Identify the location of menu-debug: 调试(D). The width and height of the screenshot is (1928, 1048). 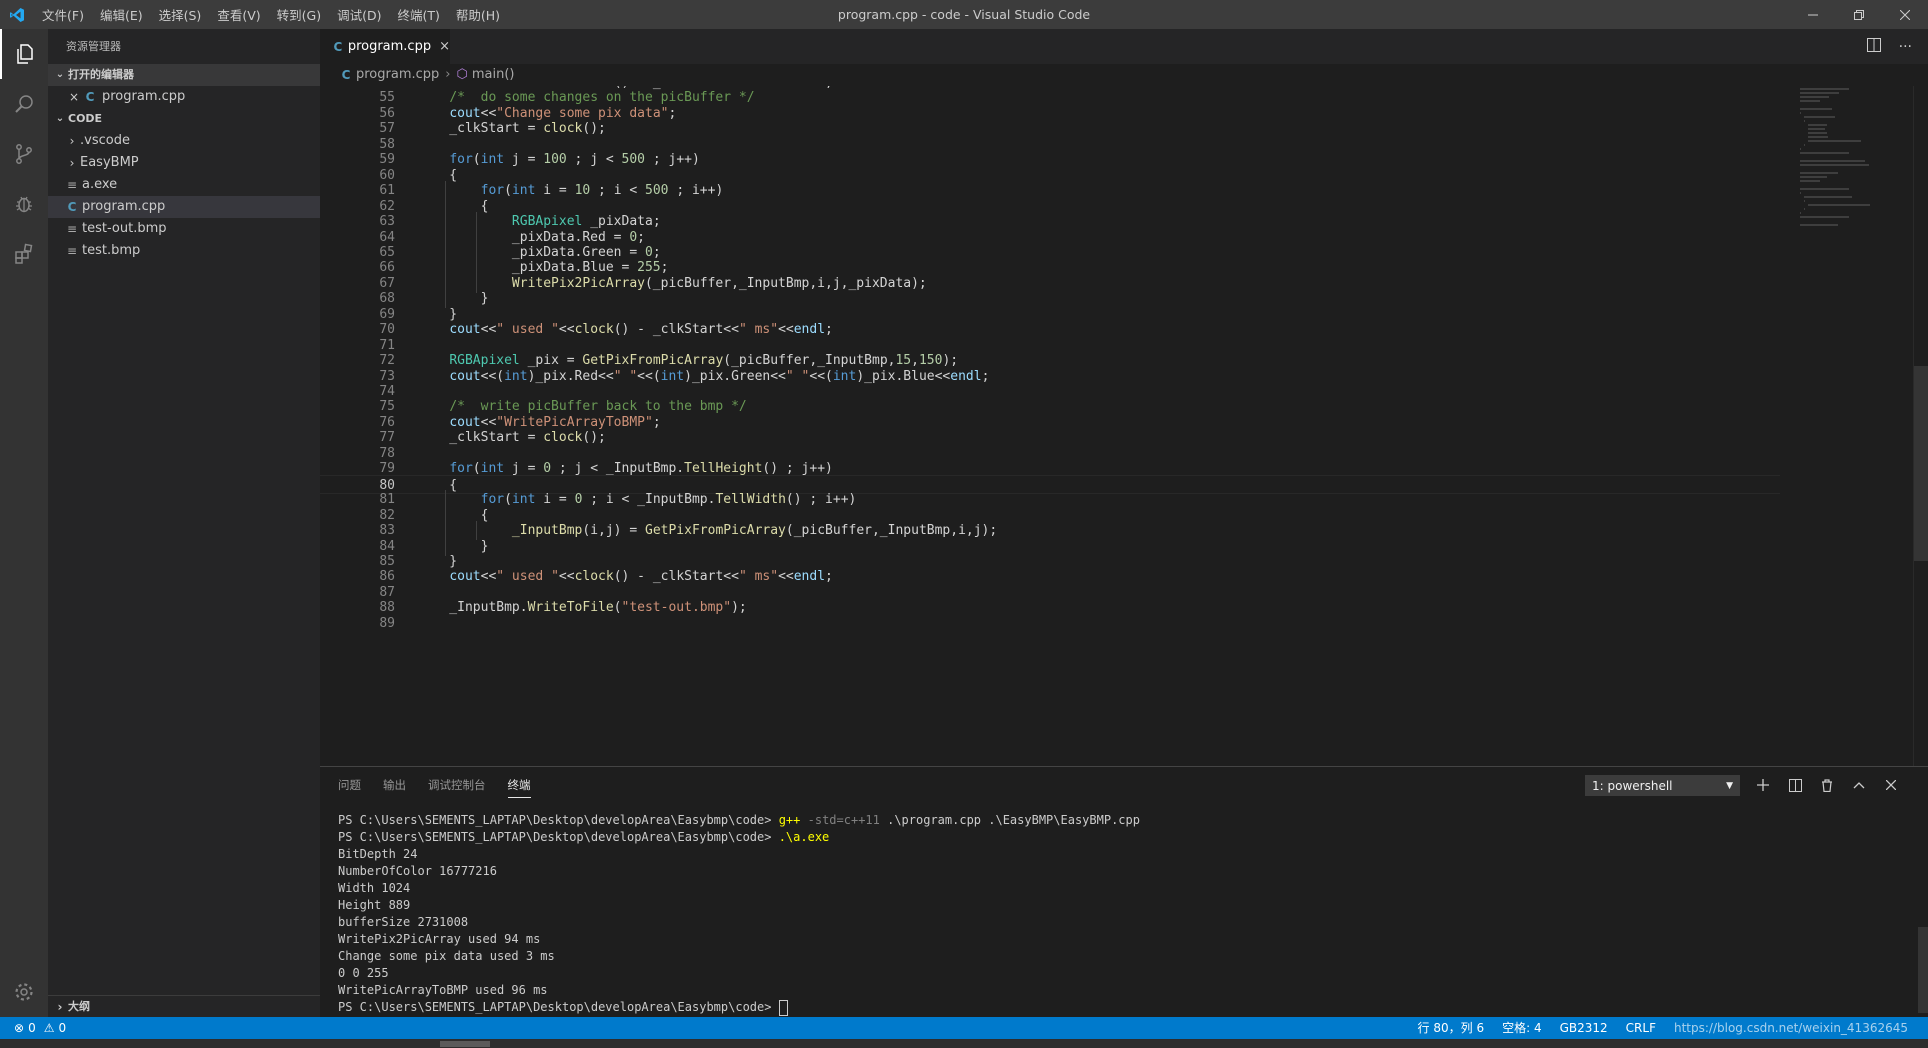
(359, 14).